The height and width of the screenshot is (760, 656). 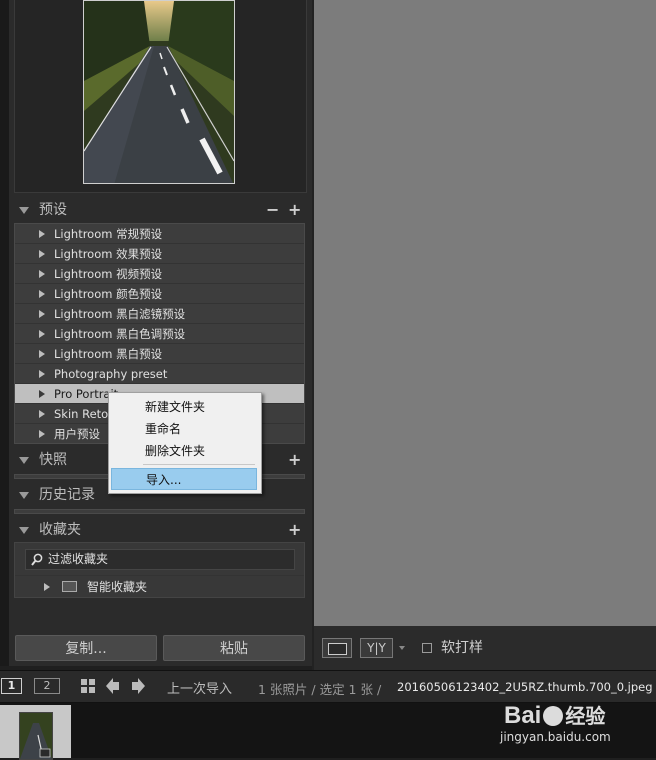 I want to click on preset-folder: Lightroom 颜色预设, so click(x=159, y=294).